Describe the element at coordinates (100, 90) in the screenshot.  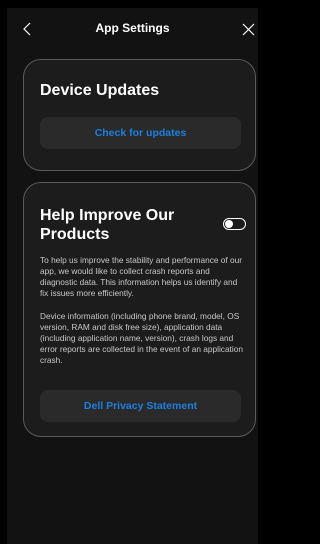
I see `device-updates-title: Device Updates` at that location.